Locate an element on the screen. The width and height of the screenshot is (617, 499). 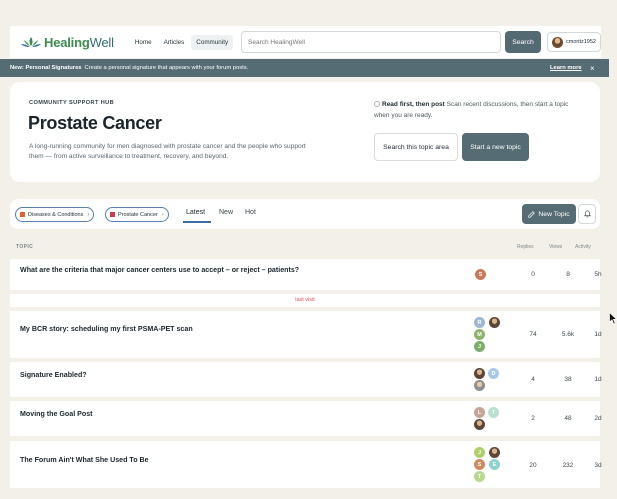
activity-time: 2d is located at coordinates (598, 418).